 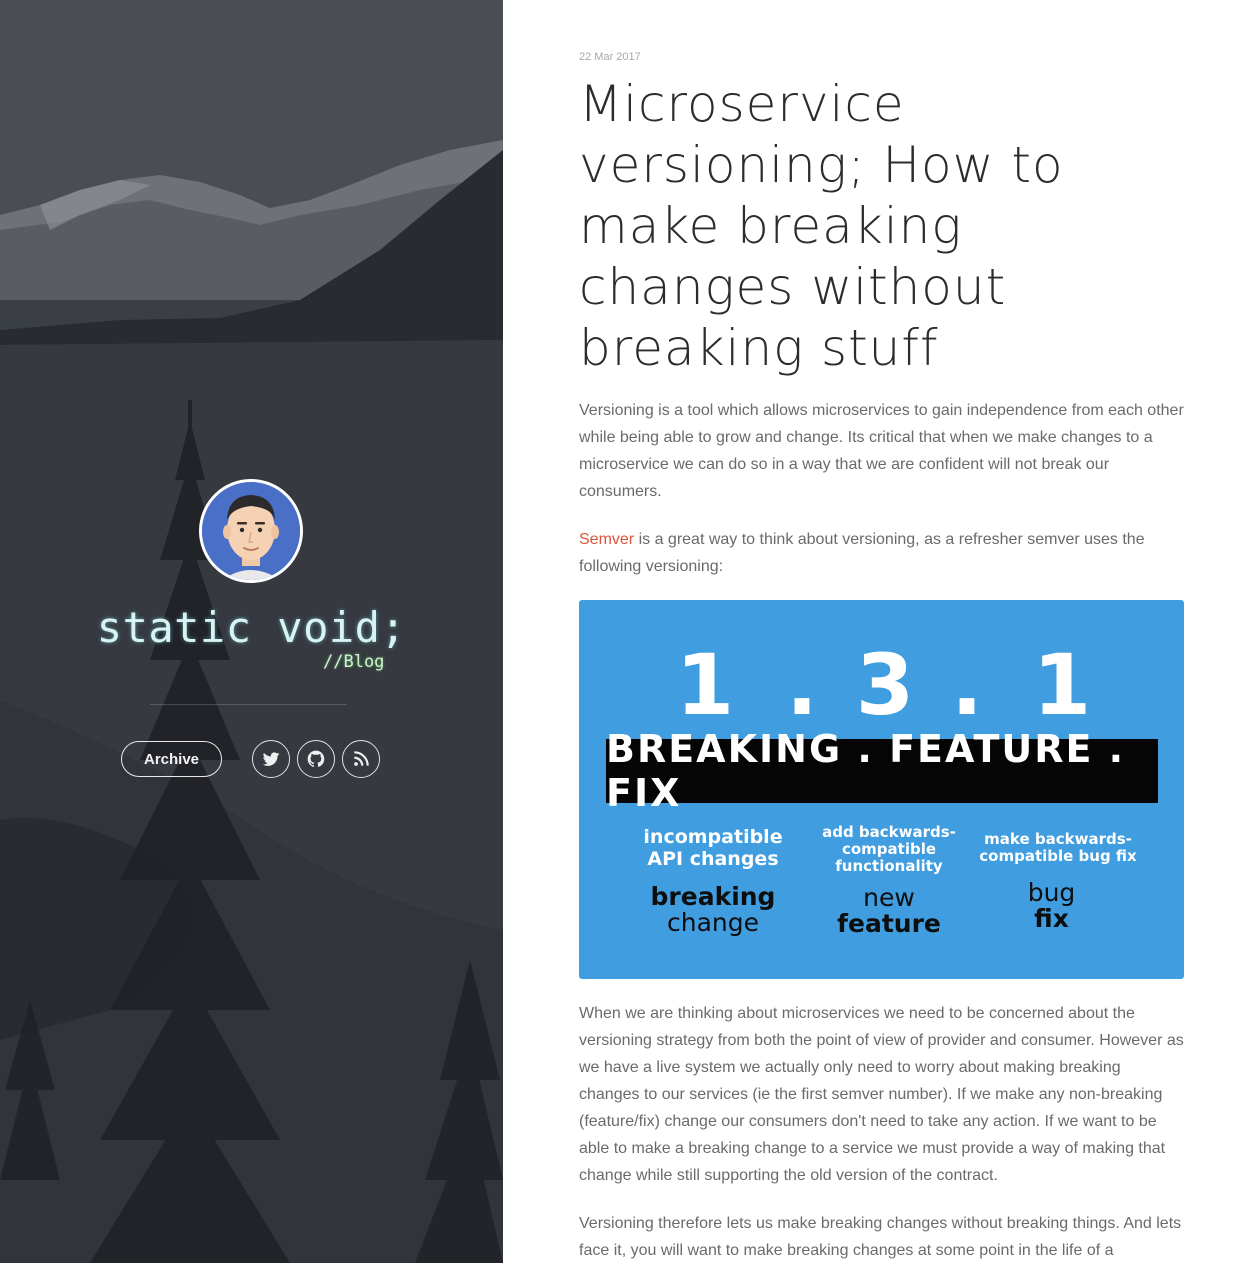 I want to click on semver-col-fix-label: bug fix, so click(x=1051, y=906).